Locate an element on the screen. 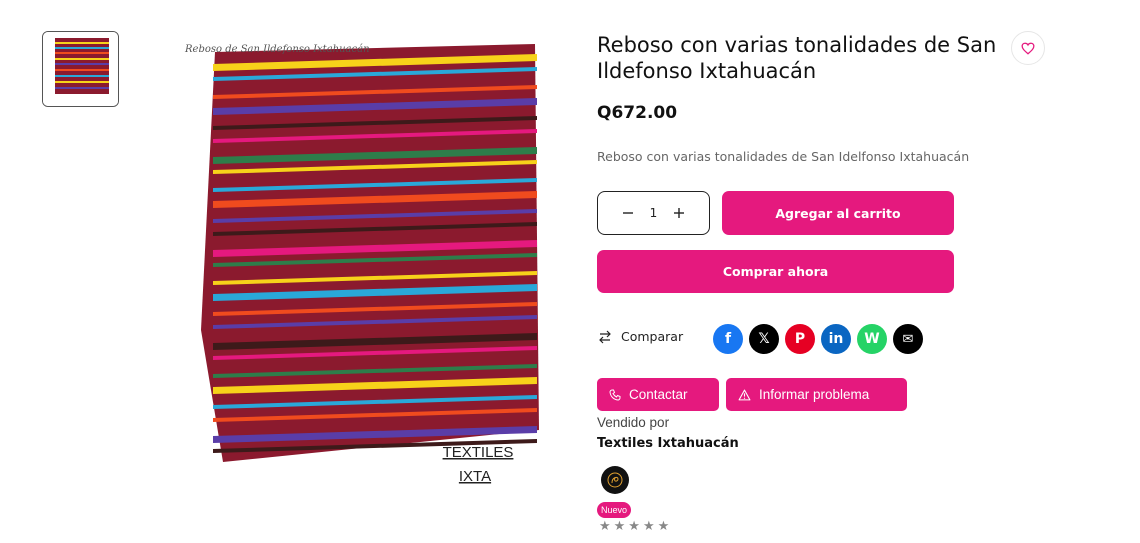  seller-logo-mark is located at coordinates (615, 480).